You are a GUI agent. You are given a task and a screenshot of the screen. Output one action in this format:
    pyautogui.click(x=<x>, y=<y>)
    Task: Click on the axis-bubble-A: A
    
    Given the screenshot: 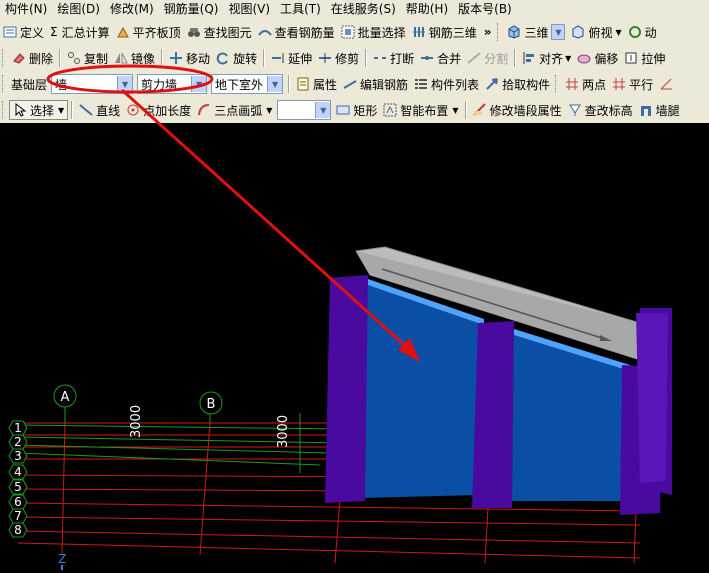 What is the action you would take?
    pyautogui.click(x=65, y=396)
    